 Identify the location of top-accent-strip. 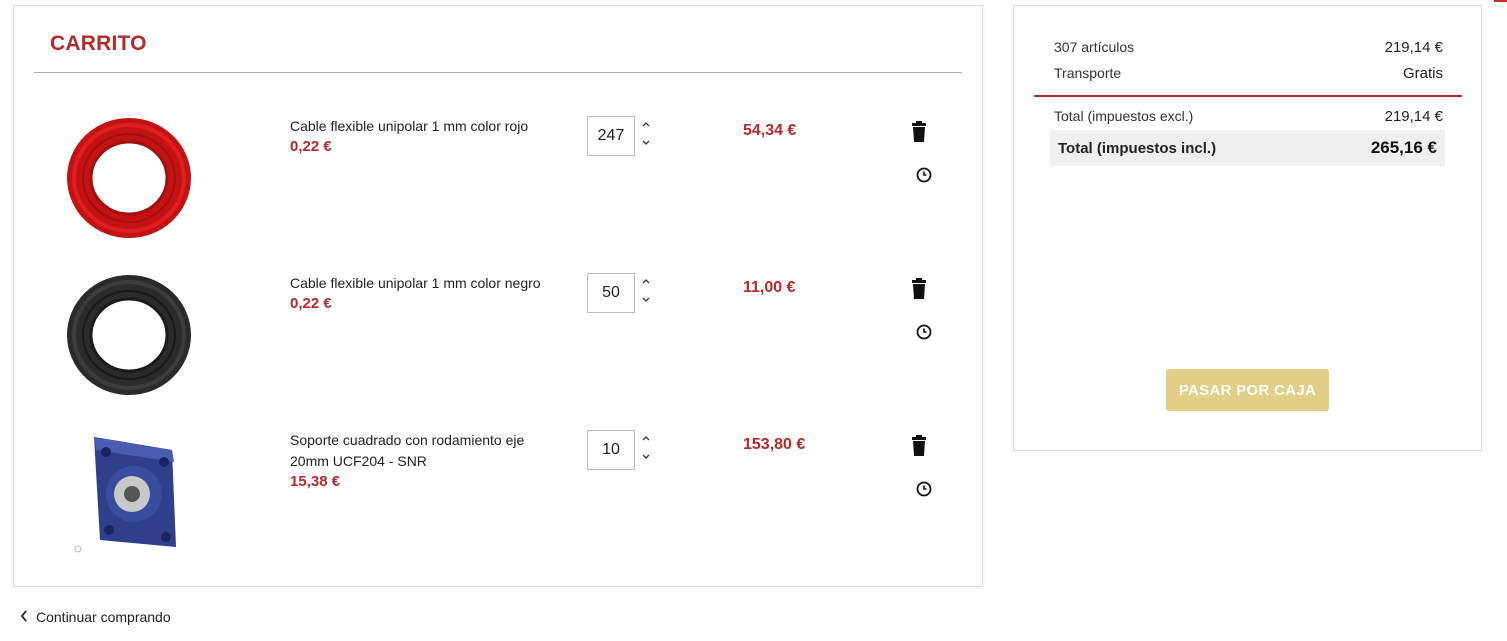
(1500, 1).